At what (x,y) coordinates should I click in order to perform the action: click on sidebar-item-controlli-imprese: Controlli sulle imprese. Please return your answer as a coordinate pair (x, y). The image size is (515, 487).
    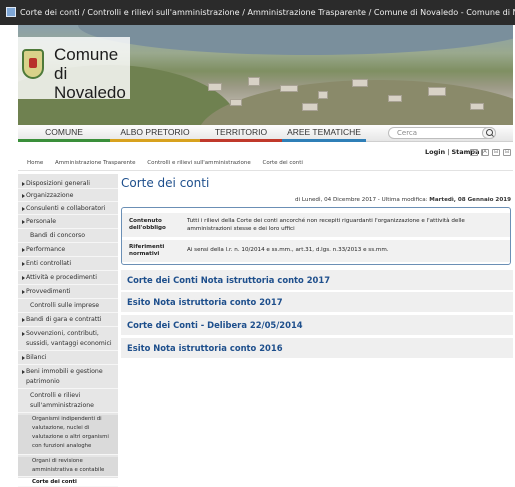
    Looking at the image, I should click on (68, 307).